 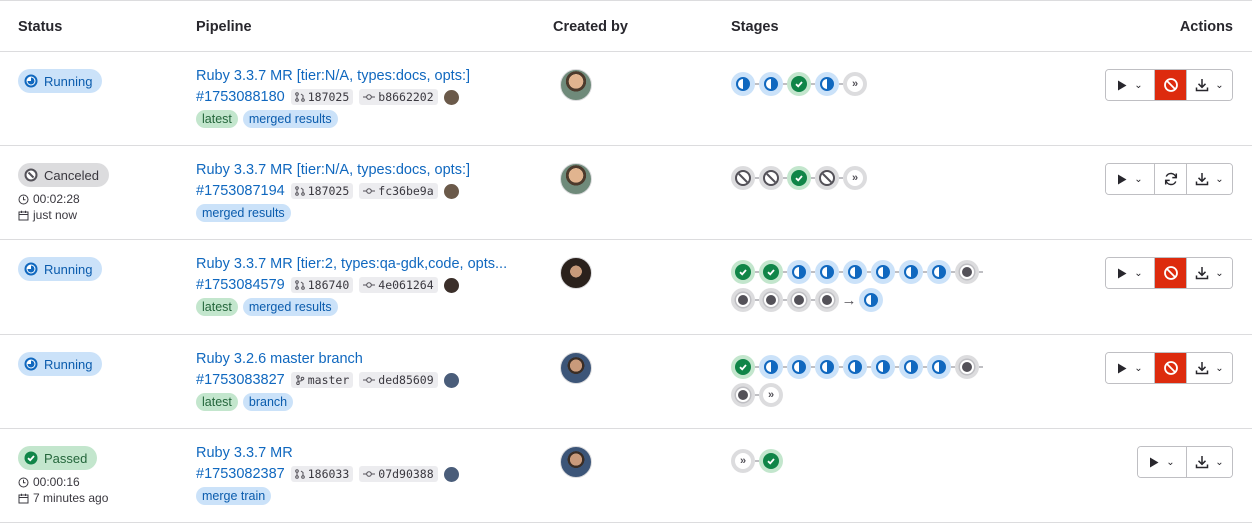 I want to click on pipeline-id-link: #1753087194, so click(x=240, y=191).